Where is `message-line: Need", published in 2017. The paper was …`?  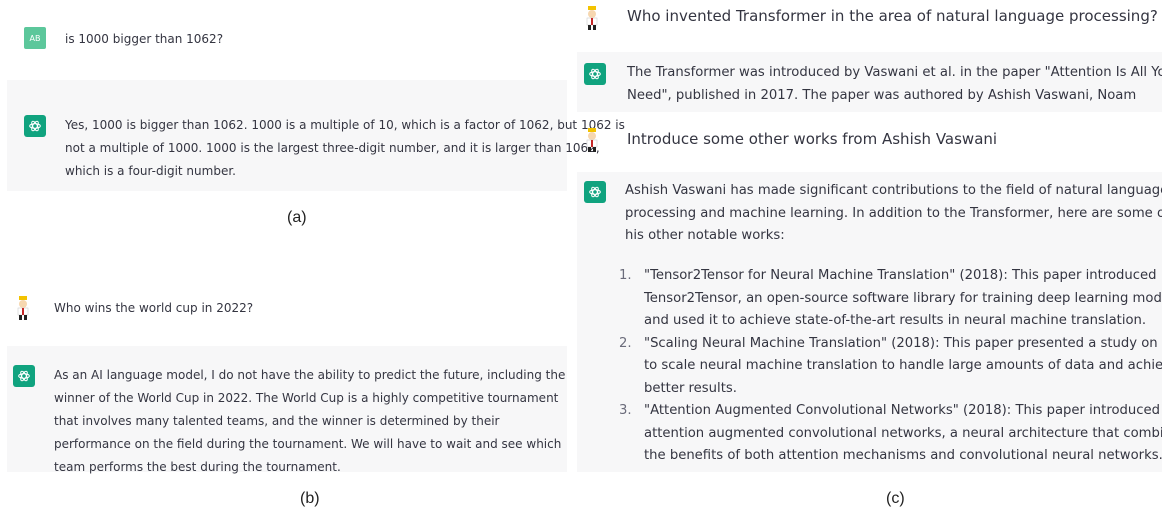
message-line: Need", published in 2017. The paper was … is located at coordinates (882, 95).